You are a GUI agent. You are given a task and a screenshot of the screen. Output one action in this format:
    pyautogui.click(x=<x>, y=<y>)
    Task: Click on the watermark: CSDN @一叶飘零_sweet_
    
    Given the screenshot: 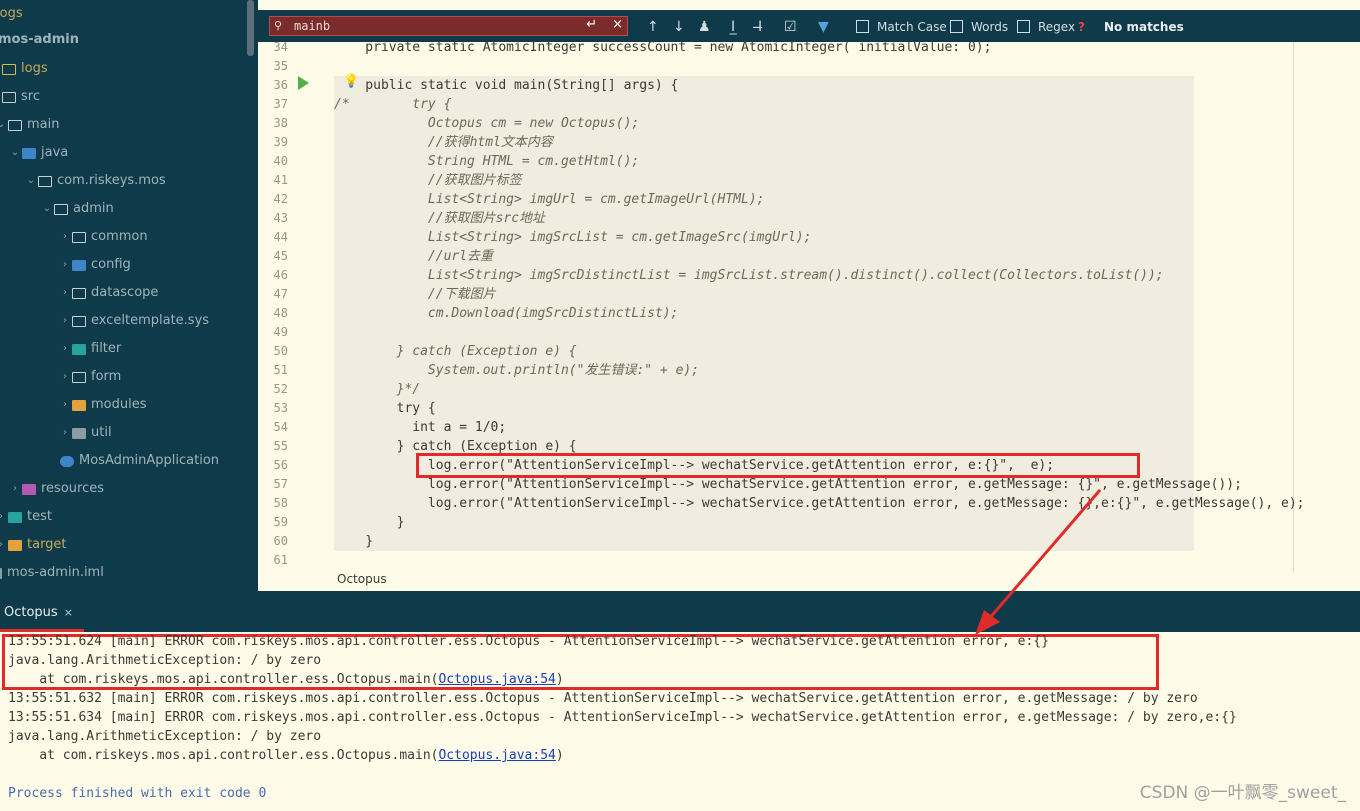 What is the action you would take?
    pyautogui.click(x=1242, y=793)
    